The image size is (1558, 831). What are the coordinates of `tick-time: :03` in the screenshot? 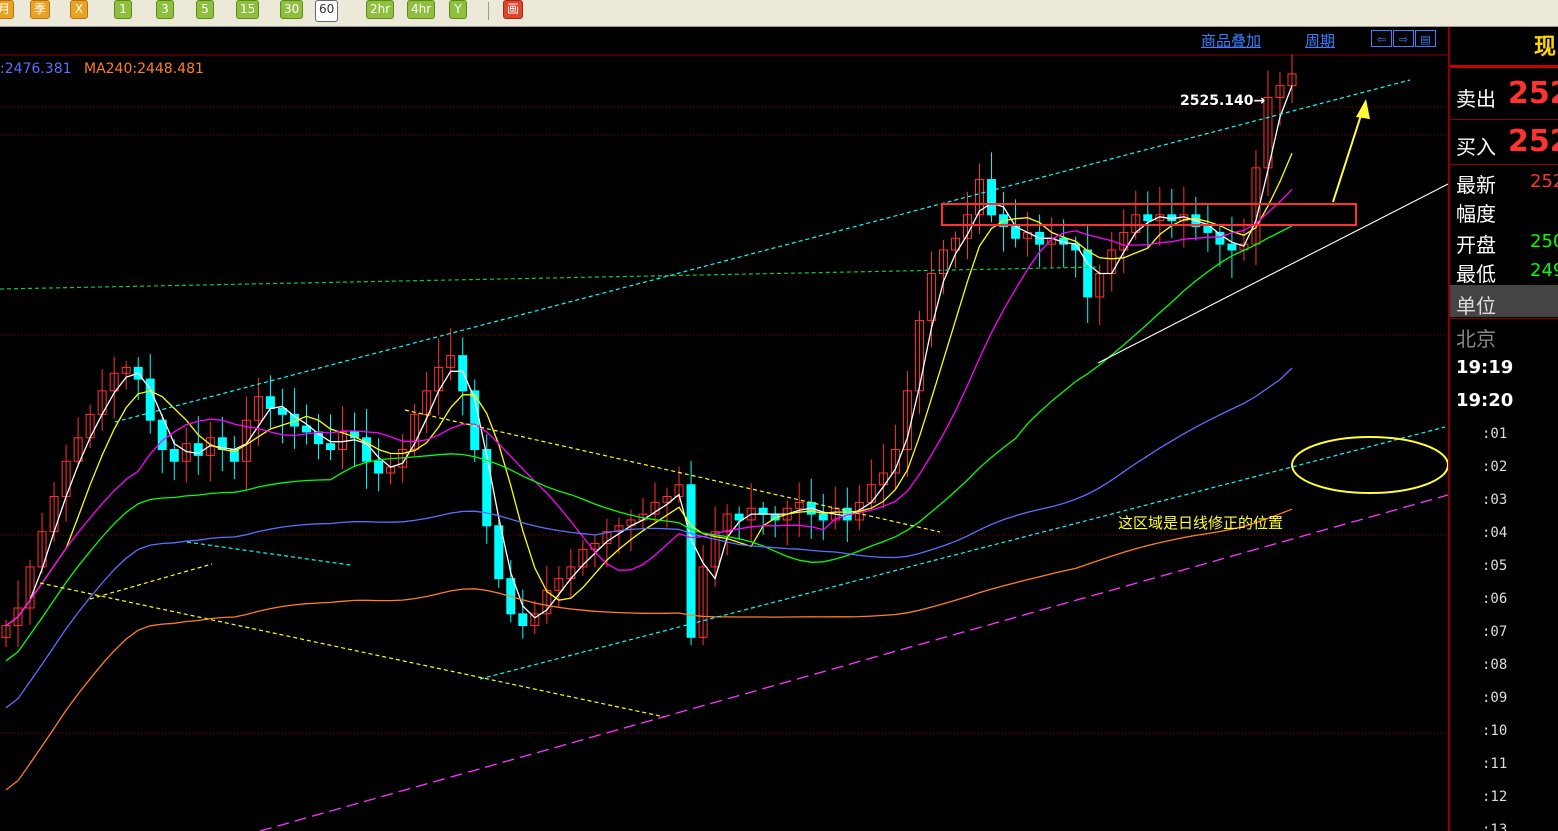 It's located at (1495, 500).